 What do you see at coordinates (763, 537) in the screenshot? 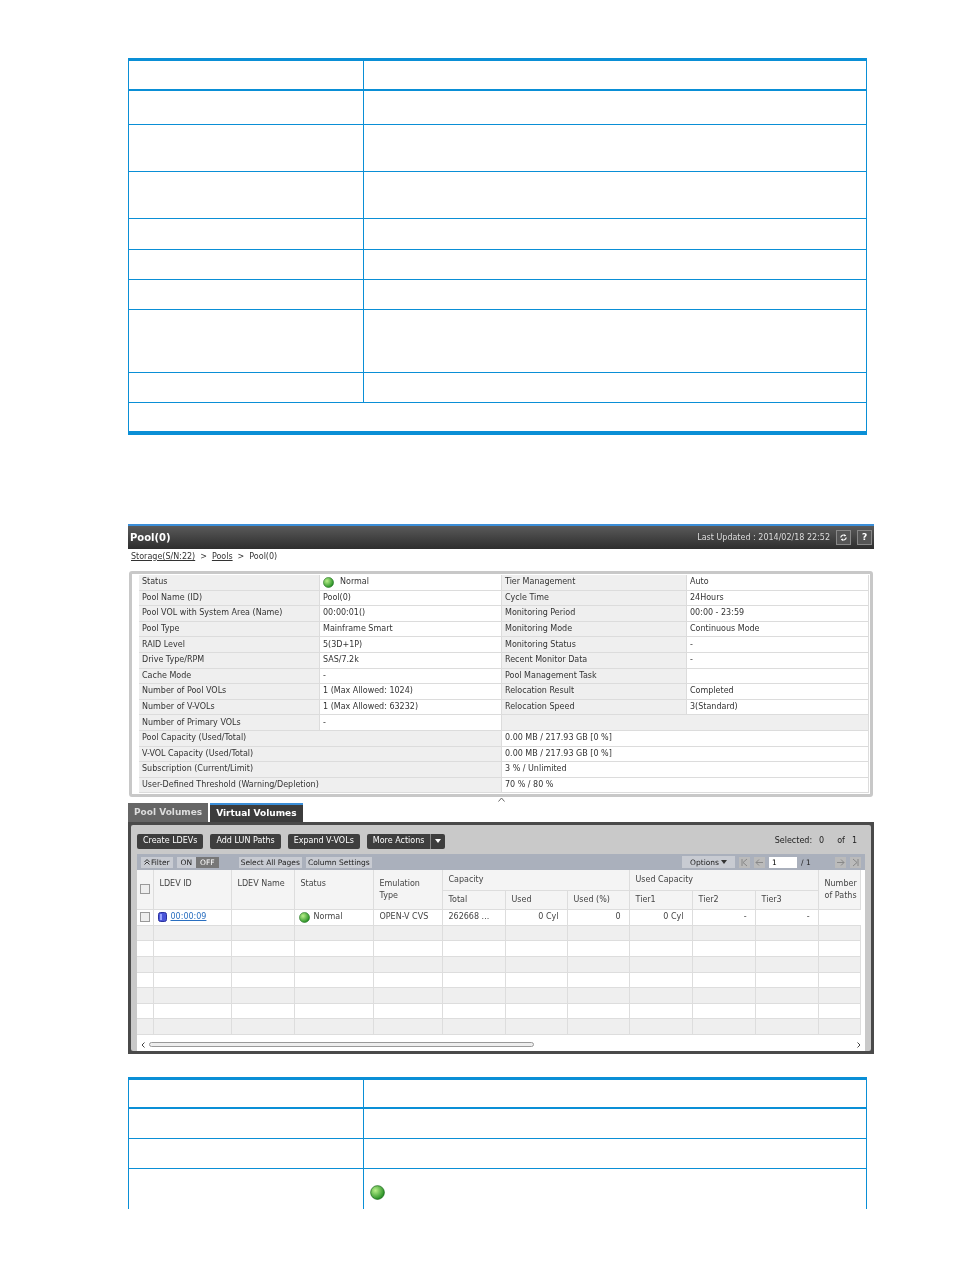
I see `last-updated: Last Updated : 2014/02/18 22:52` at bounding box center [763, 537].